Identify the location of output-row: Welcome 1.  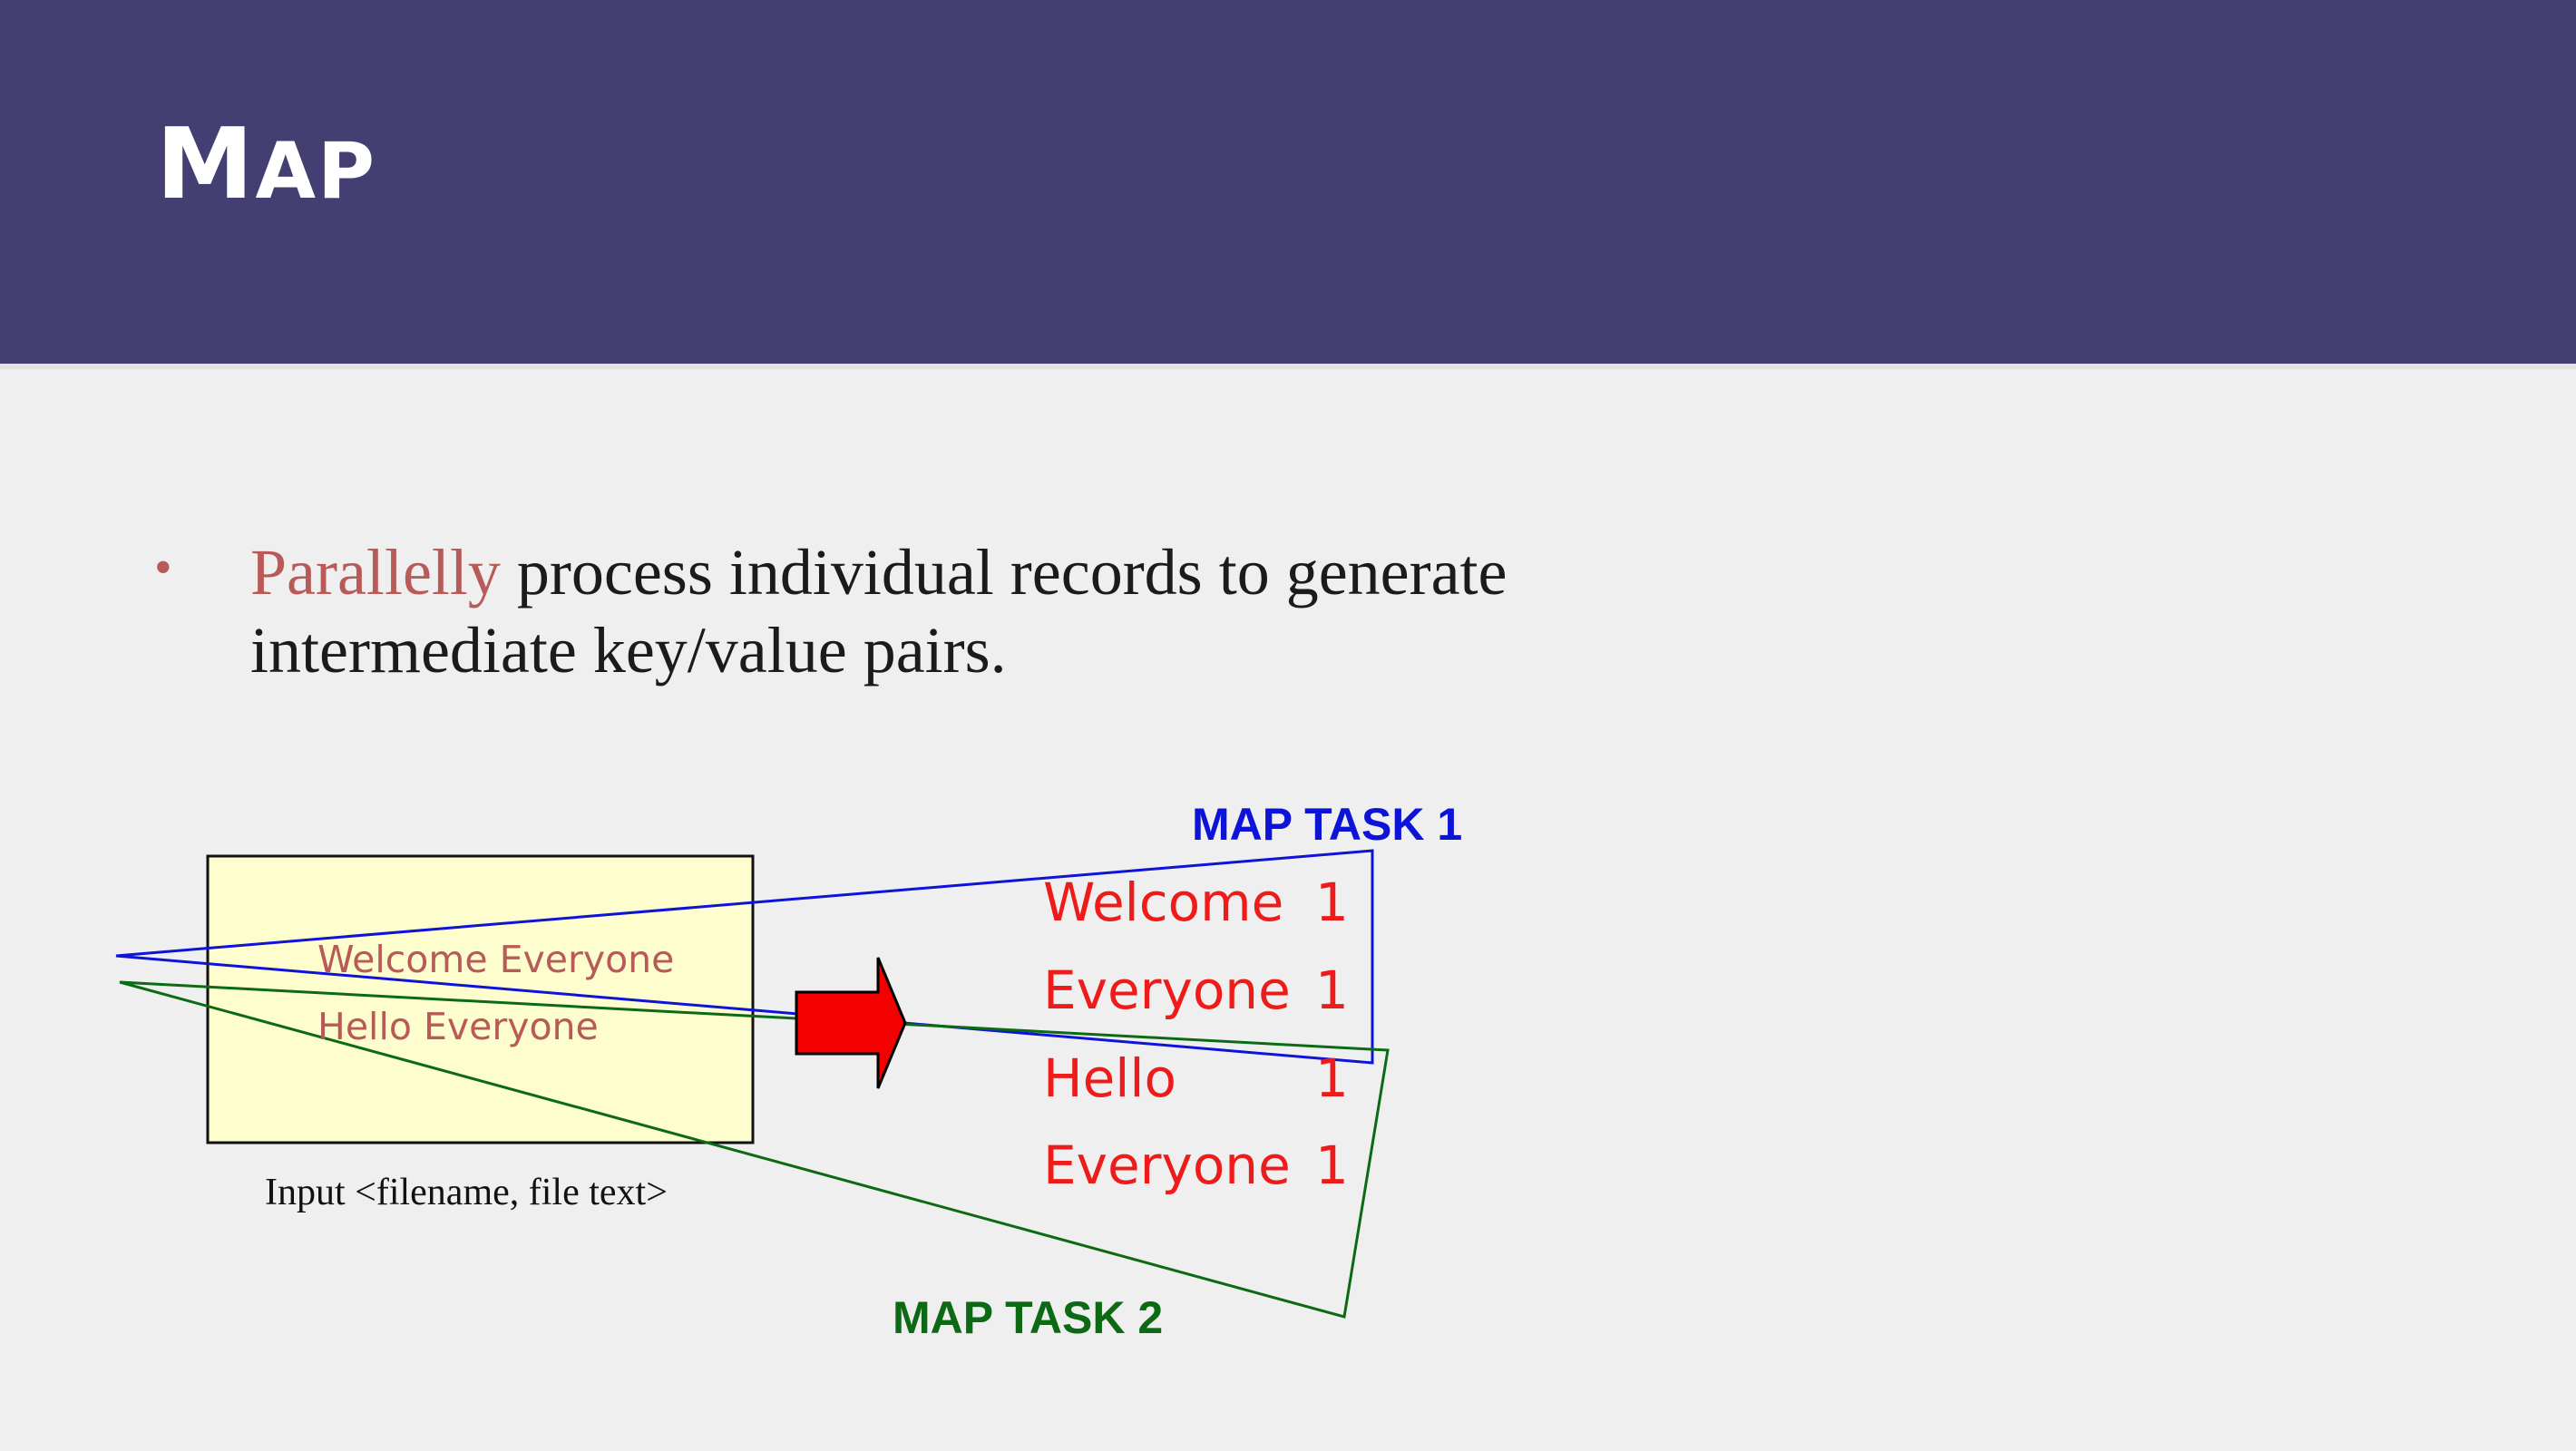
(1197, 908).